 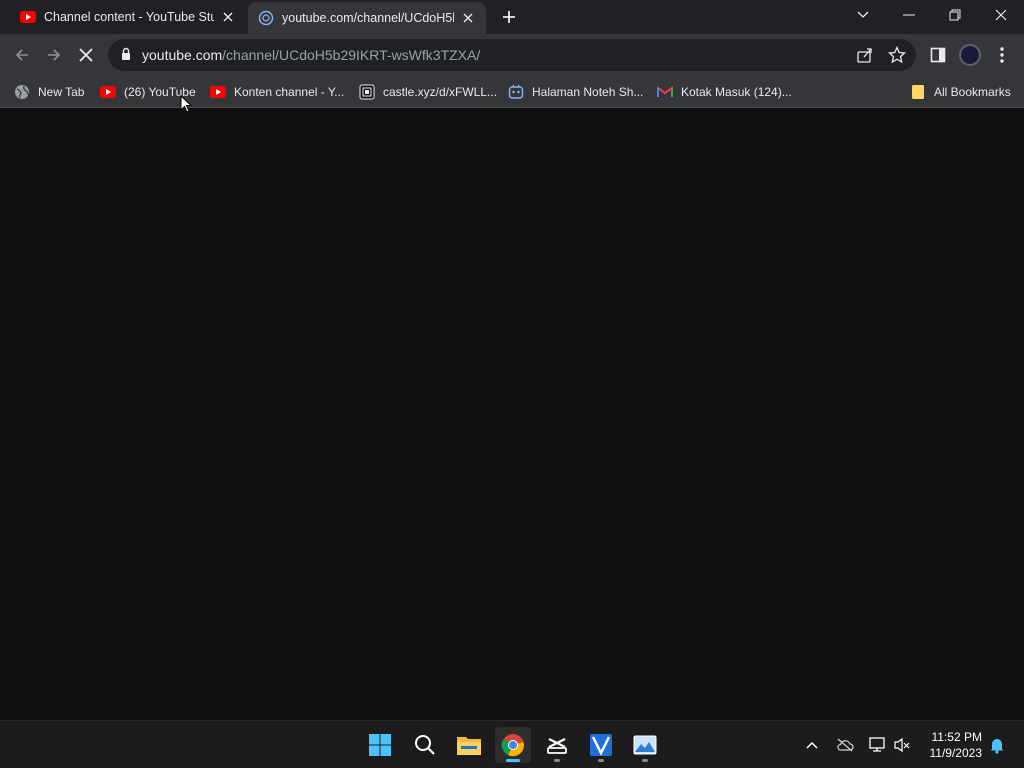 What do you see at coordinates (956, 737) in the screenshot?
I see `clock-time: 11:52 PM` at bounding box center [956, 737].